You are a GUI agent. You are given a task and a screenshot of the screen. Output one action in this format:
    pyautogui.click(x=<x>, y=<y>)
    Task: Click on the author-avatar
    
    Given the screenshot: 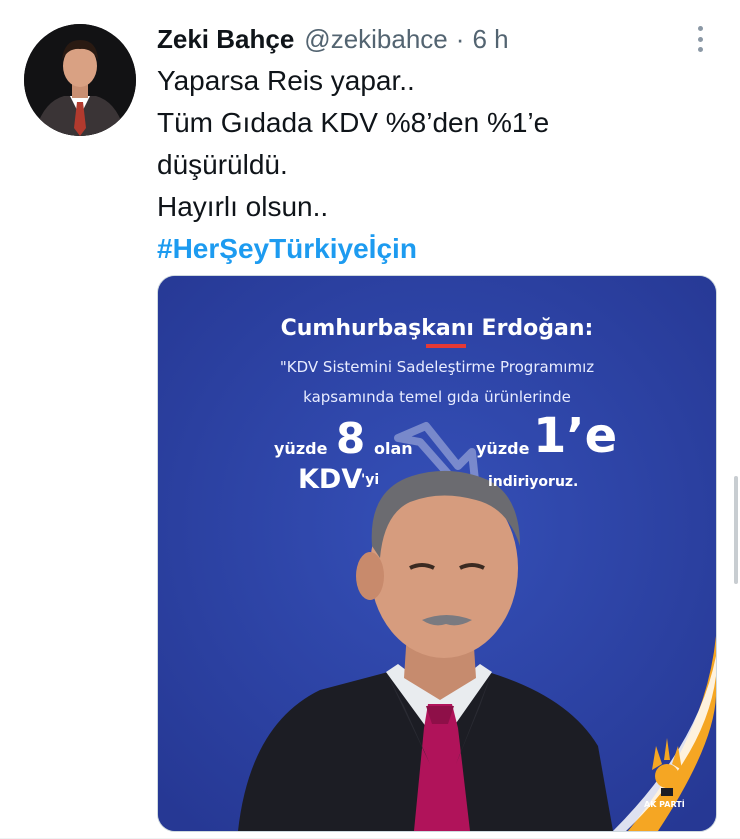 What is the action you would take?
    pyautogui.click(x=80, y=80)
    